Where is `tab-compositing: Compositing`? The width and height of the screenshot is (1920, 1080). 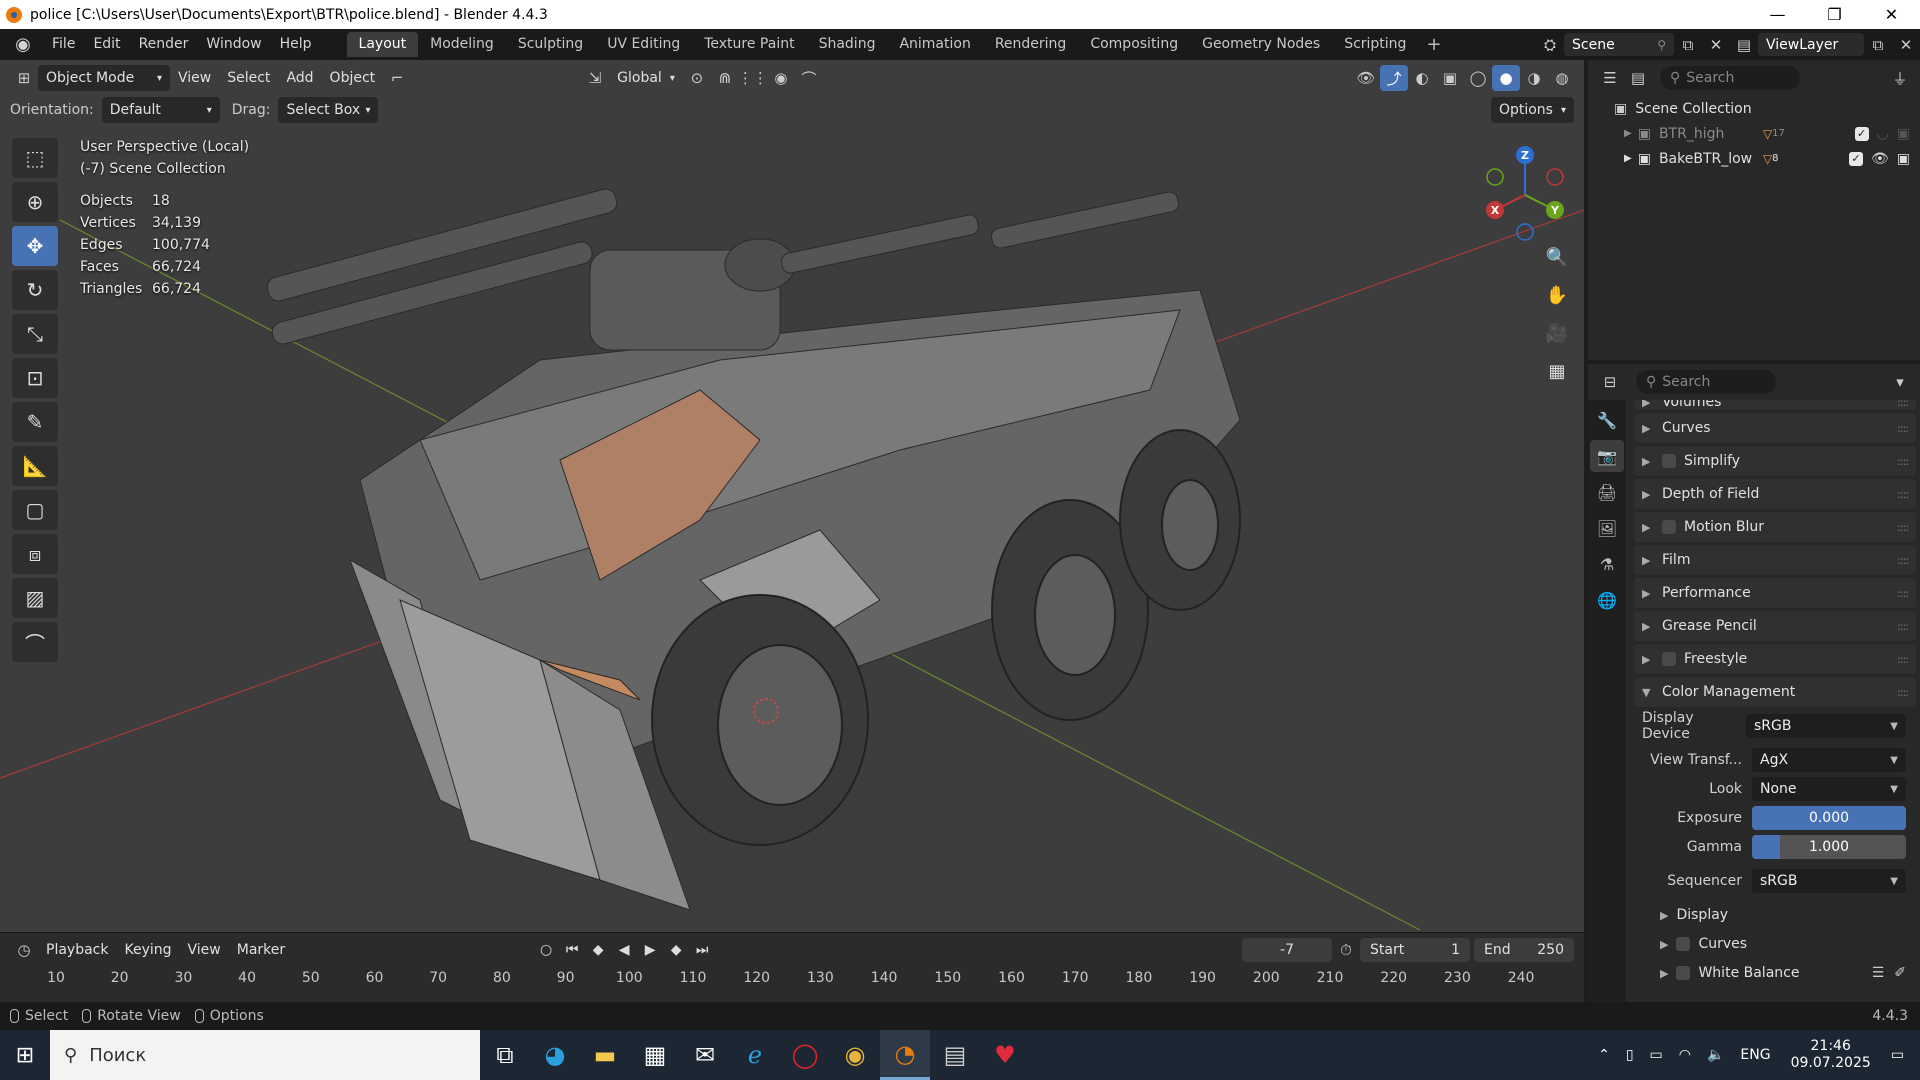
tab-compositing: Compositing is located at coordinates (1134, 44).